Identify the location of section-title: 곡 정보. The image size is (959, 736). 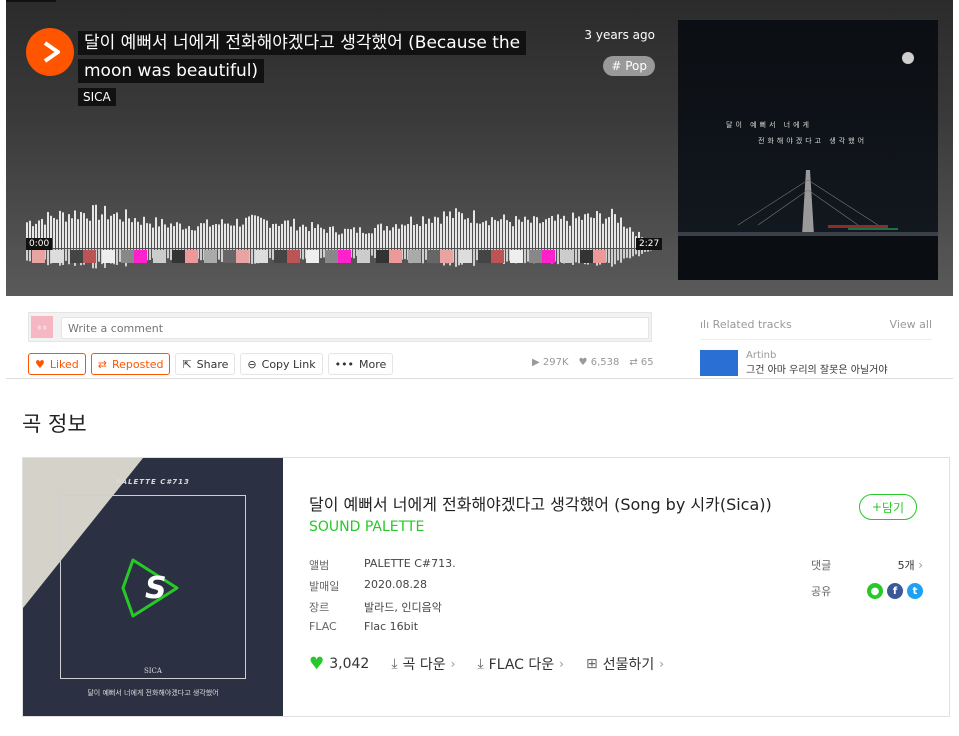
(54, 424).